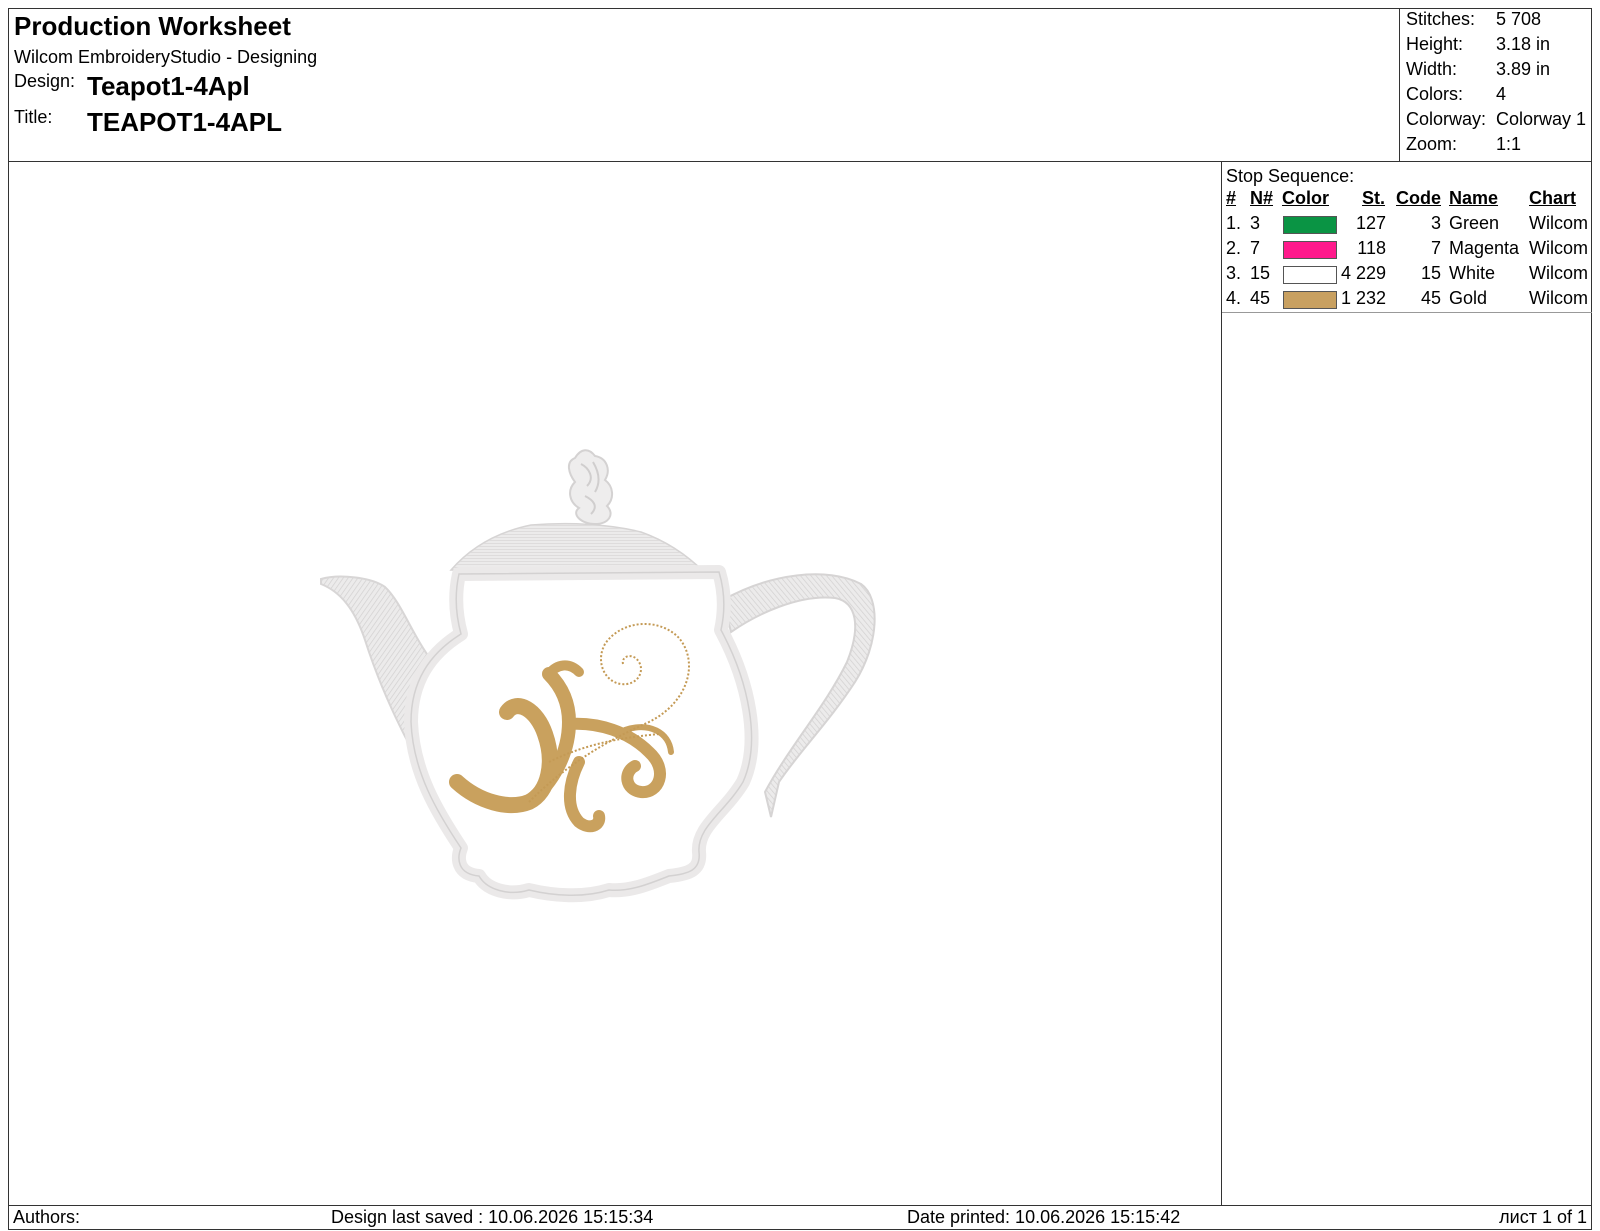 Image resolution: width=1600 pixels, height=1231 pixels. What do you see at coordinates (1474, 223) in the screenshot?
I see `row-name: Green` at bounding box center [1474, 223].